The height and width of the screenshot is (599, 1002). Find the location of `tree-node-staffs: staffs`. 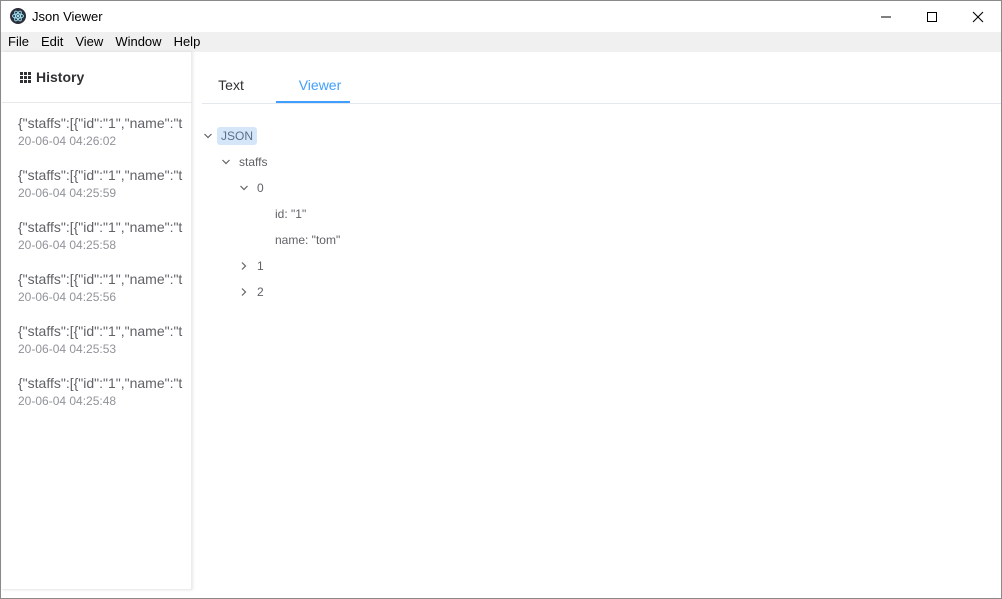

tree-node-staffs: staffs is located at coordinates (243, 162).